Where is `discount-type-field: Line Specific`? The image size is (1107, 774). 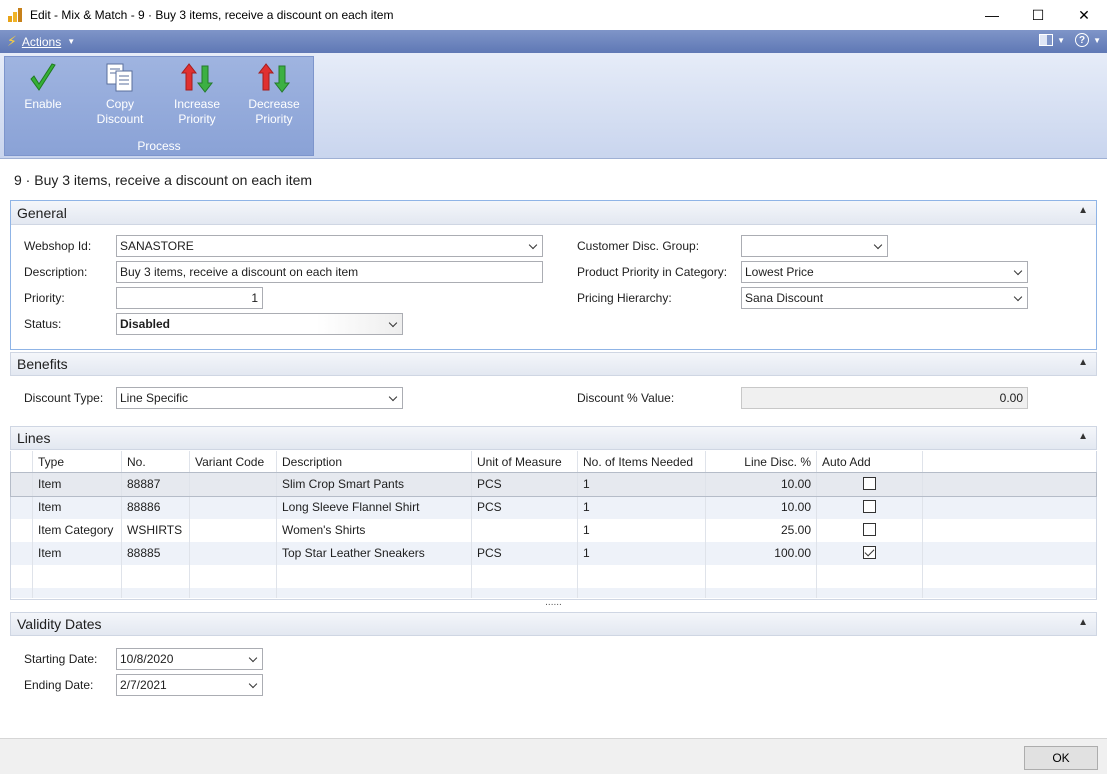
discount-type-field: Line Specific is located at coordinates (259, 398).